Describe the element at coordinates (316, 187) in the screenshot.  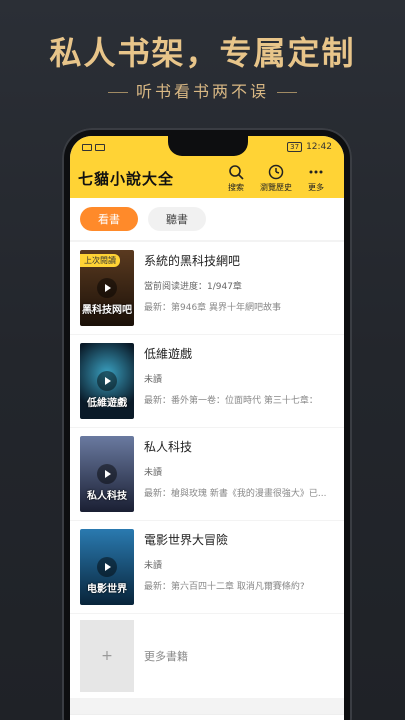
I see `more-label: 更多` at that location.